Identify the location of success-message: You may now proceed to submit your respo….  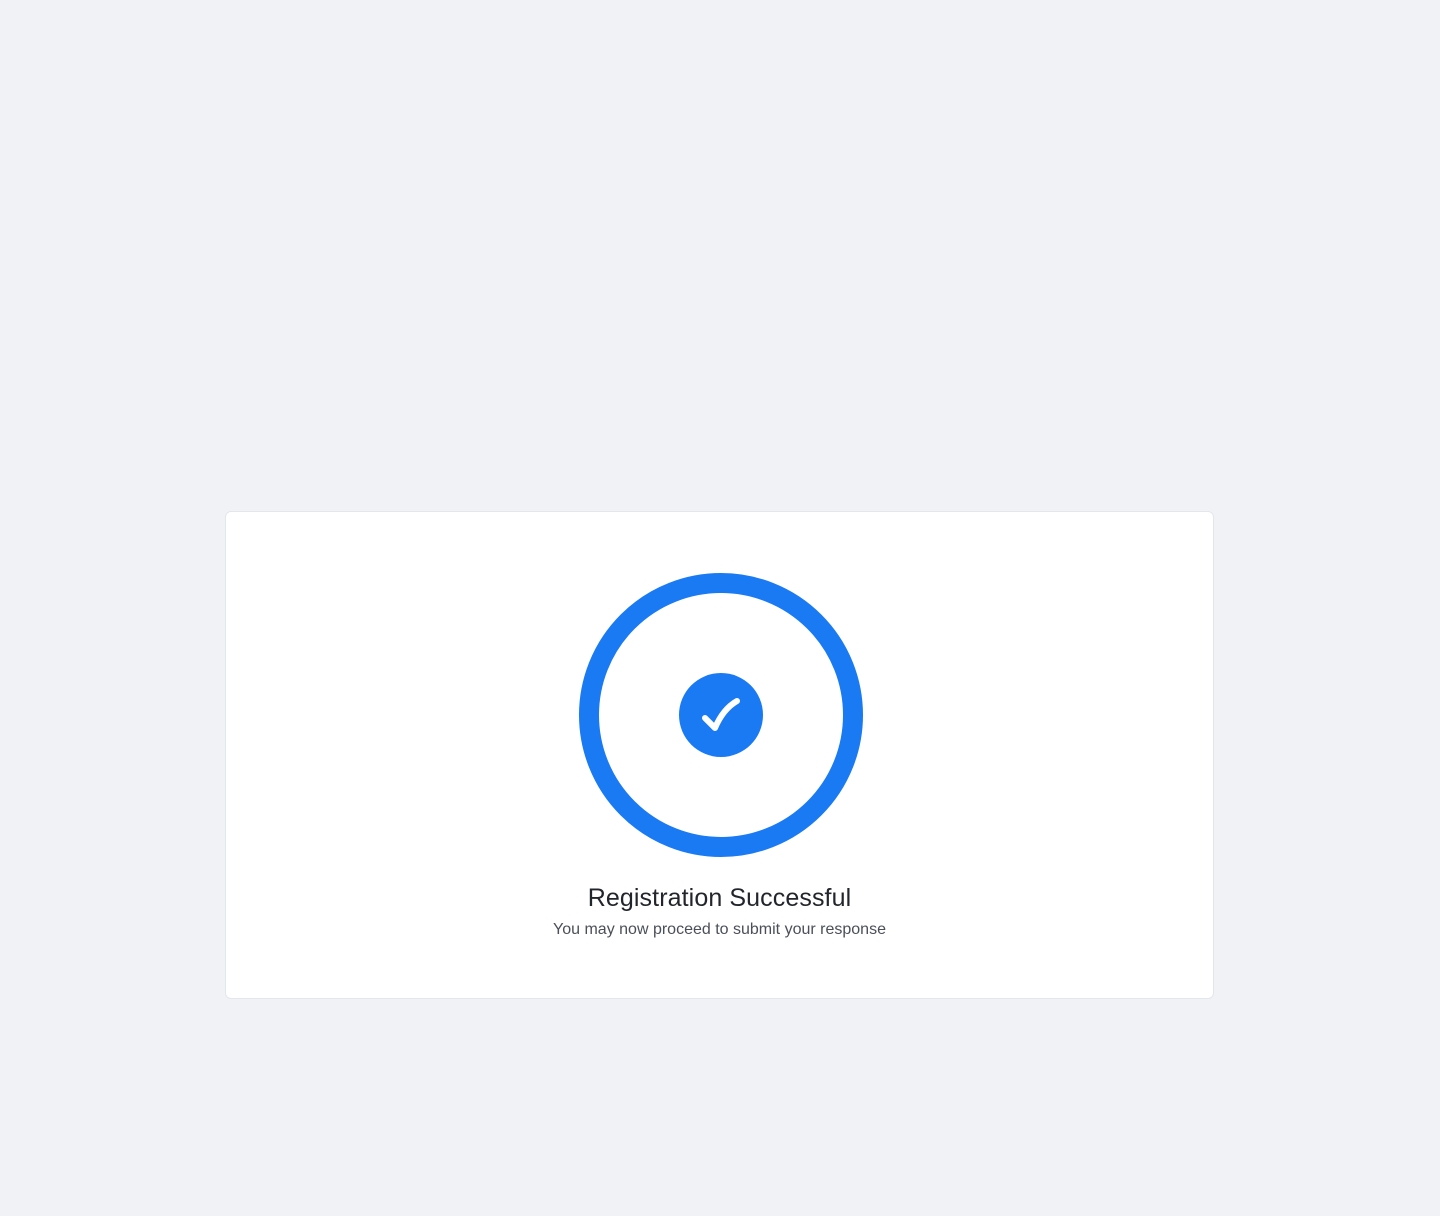
(719, 929).